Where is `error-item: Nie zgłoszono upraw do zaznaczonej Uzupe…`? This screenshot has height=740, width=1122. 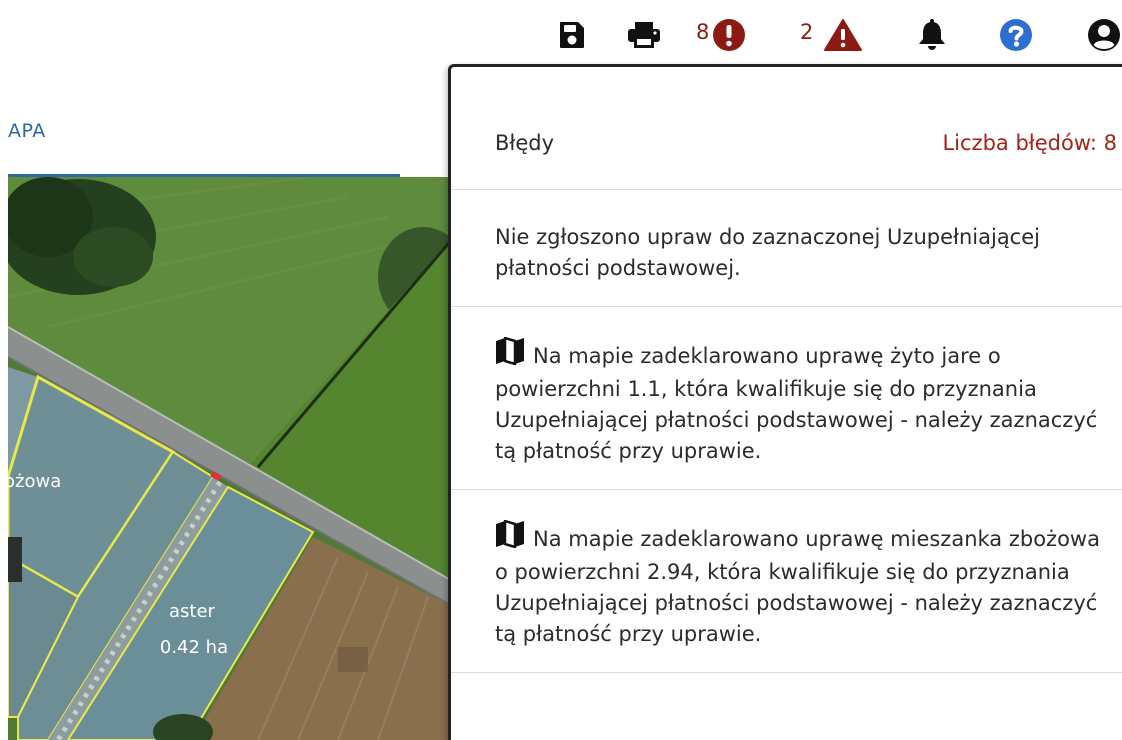 error-item: Nie zgłoszono upraw do zaznaczonej Uzupe… is located at coordinates (786, 248).